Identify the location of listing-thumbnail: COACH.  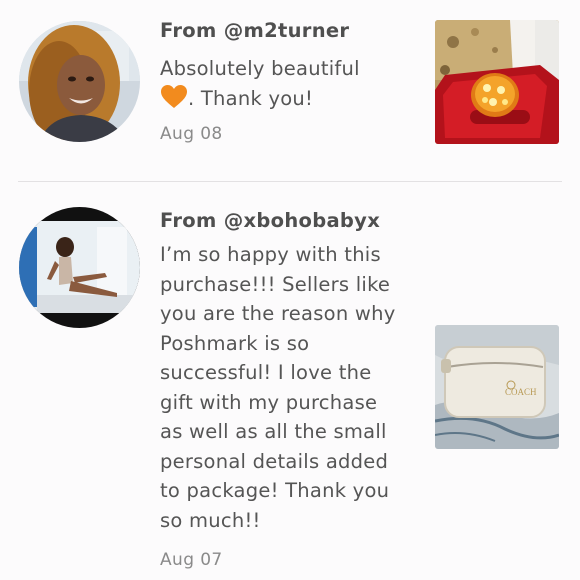
(497, 387).